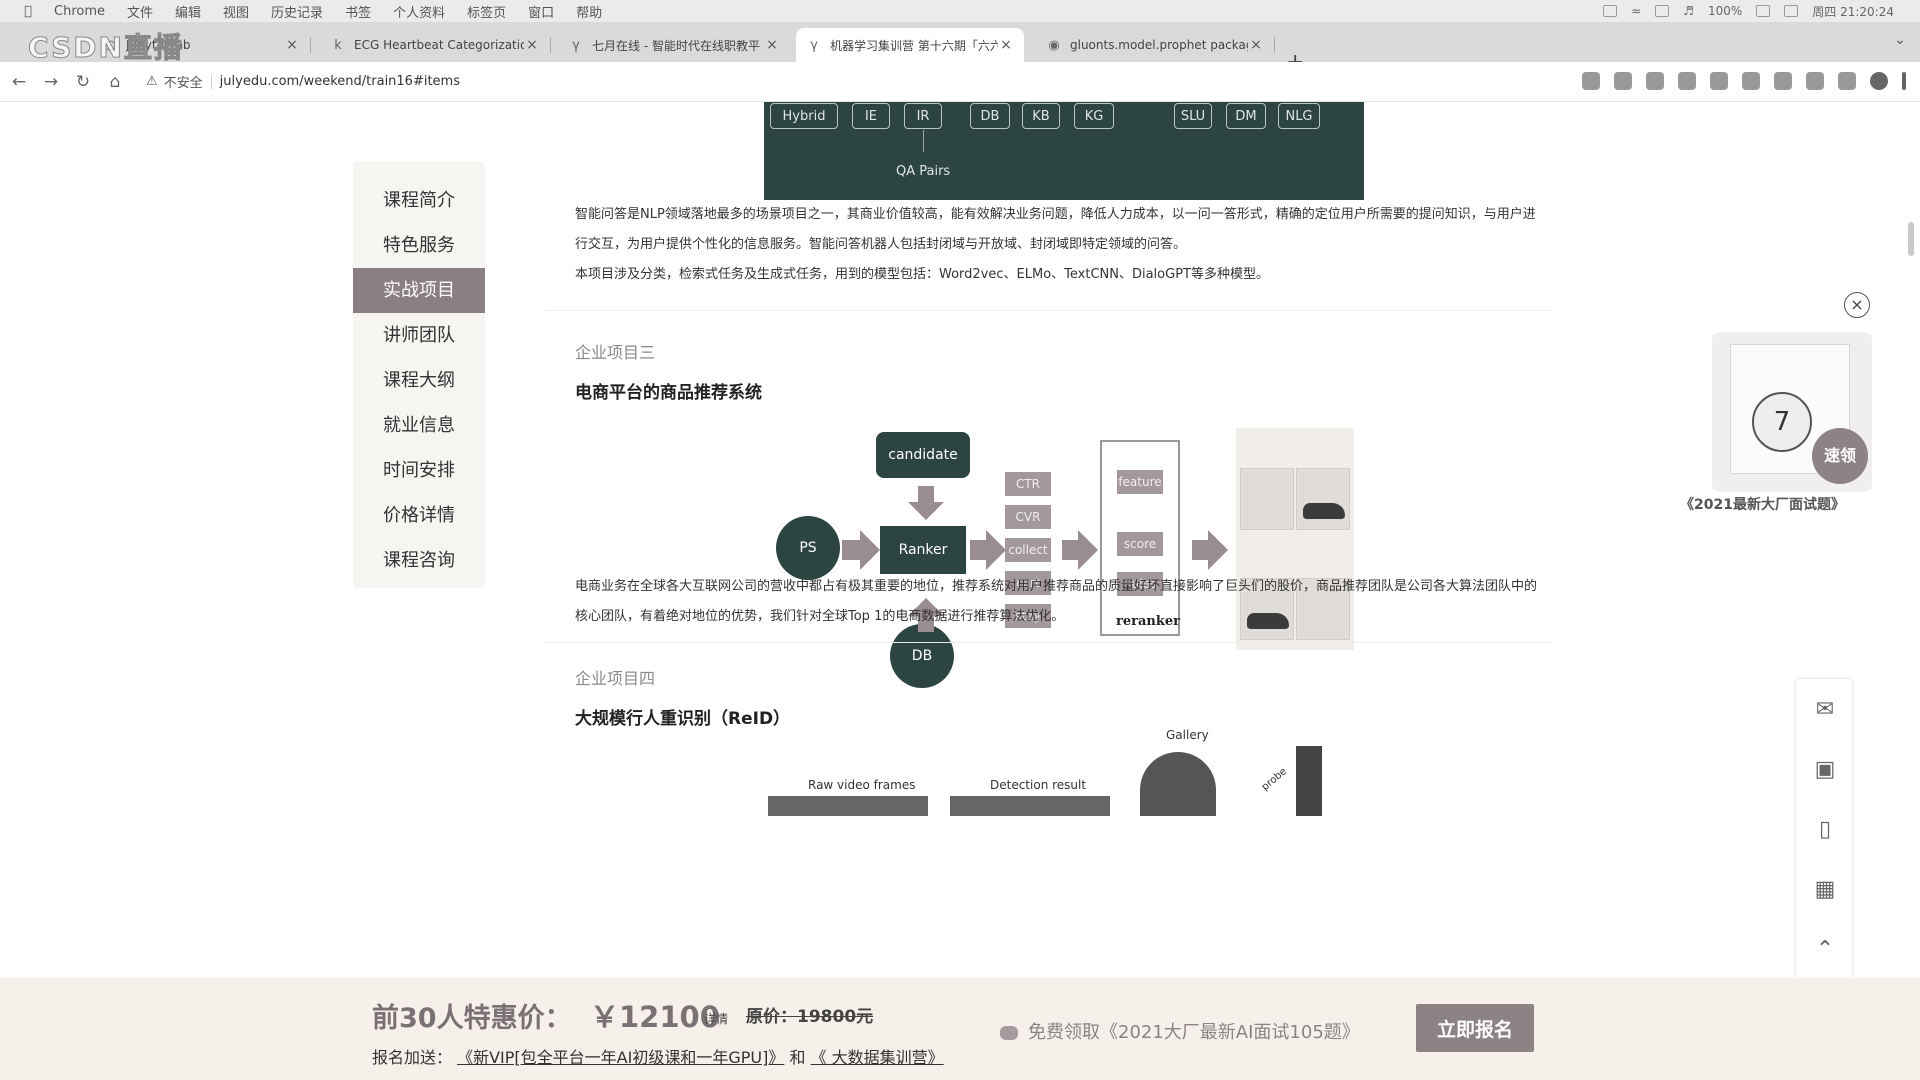 This screenshot has height=1080, width=1920. I want to click on warning-icon: ⚠, so click(152, 81).